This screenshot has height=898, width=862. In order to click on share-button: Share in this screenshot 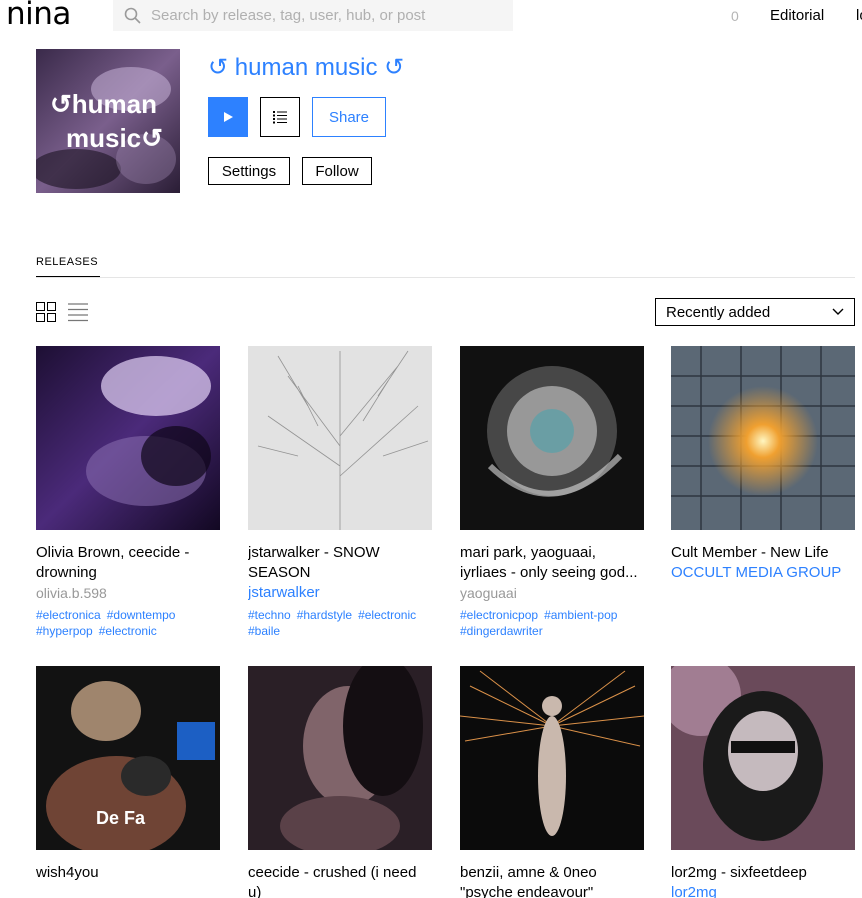, I will do `click(349, 117)`.